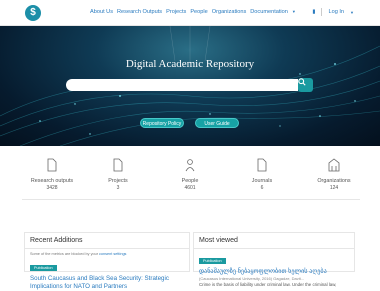 This screenshot has width=380, height=291. What do you see at coordinates (198, 12) in the screenshot?
I see `nav-people: People` at bounding box center [198, 12].